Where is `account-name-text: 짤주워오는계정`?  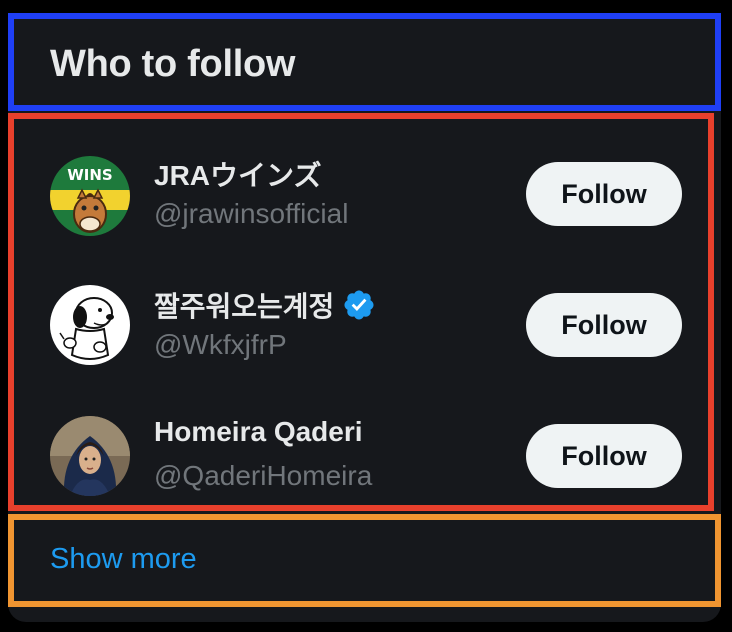 account-name-text: 짤주워오는계정 is located at coordinates (244, 305).